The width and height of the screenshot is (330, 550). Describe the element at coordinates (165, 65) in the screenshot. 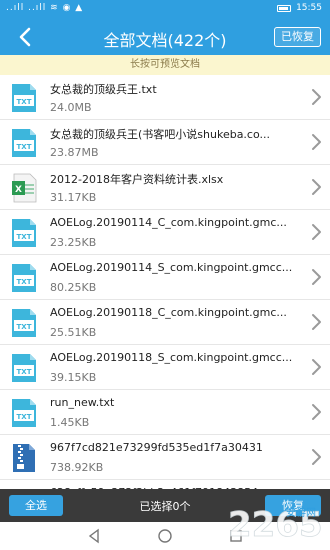

I see `preview-hint: 长按可预览文档` at that location.